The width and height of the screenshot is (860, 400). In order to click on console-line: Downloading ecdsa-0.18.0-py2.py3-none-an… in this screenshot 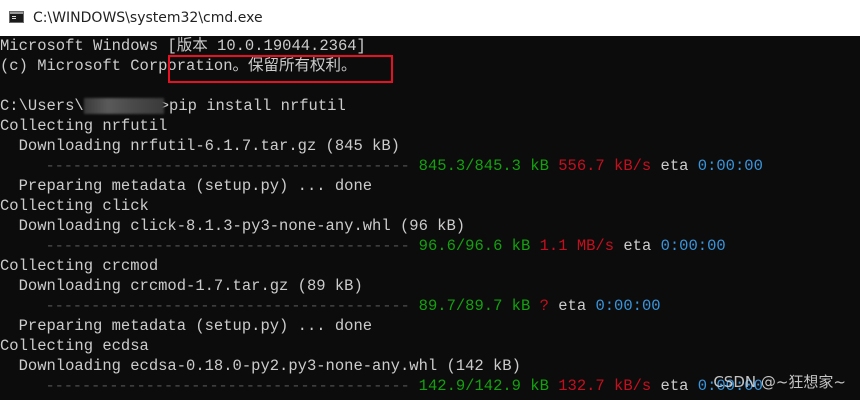, I will do `click(260, 366)`.